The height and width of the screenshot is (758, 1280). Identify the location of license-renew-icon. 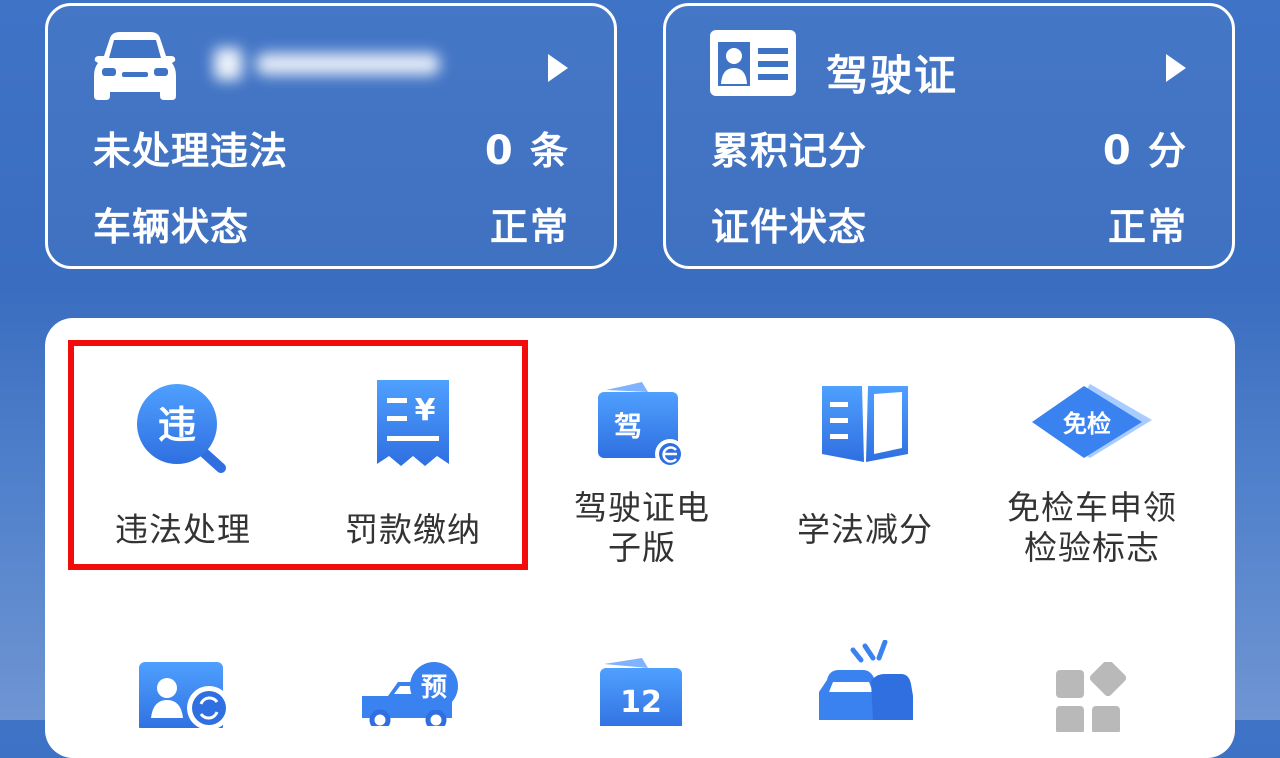
(183, 695).